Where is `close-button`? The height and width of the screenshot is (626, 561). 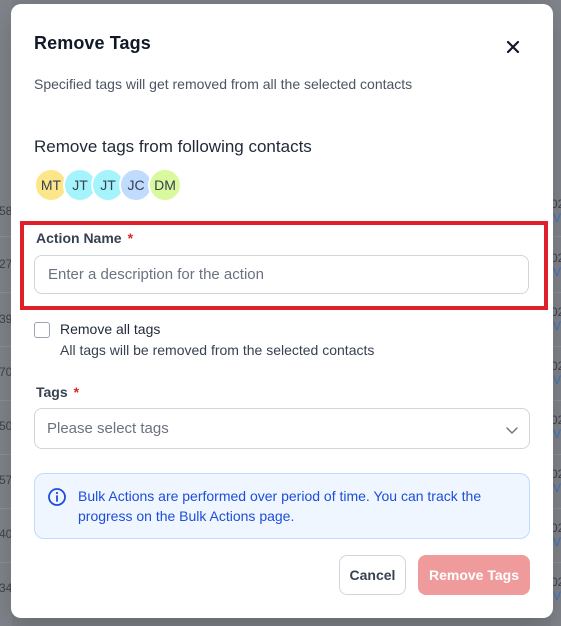 close-button is located at coordinates (513, 47).